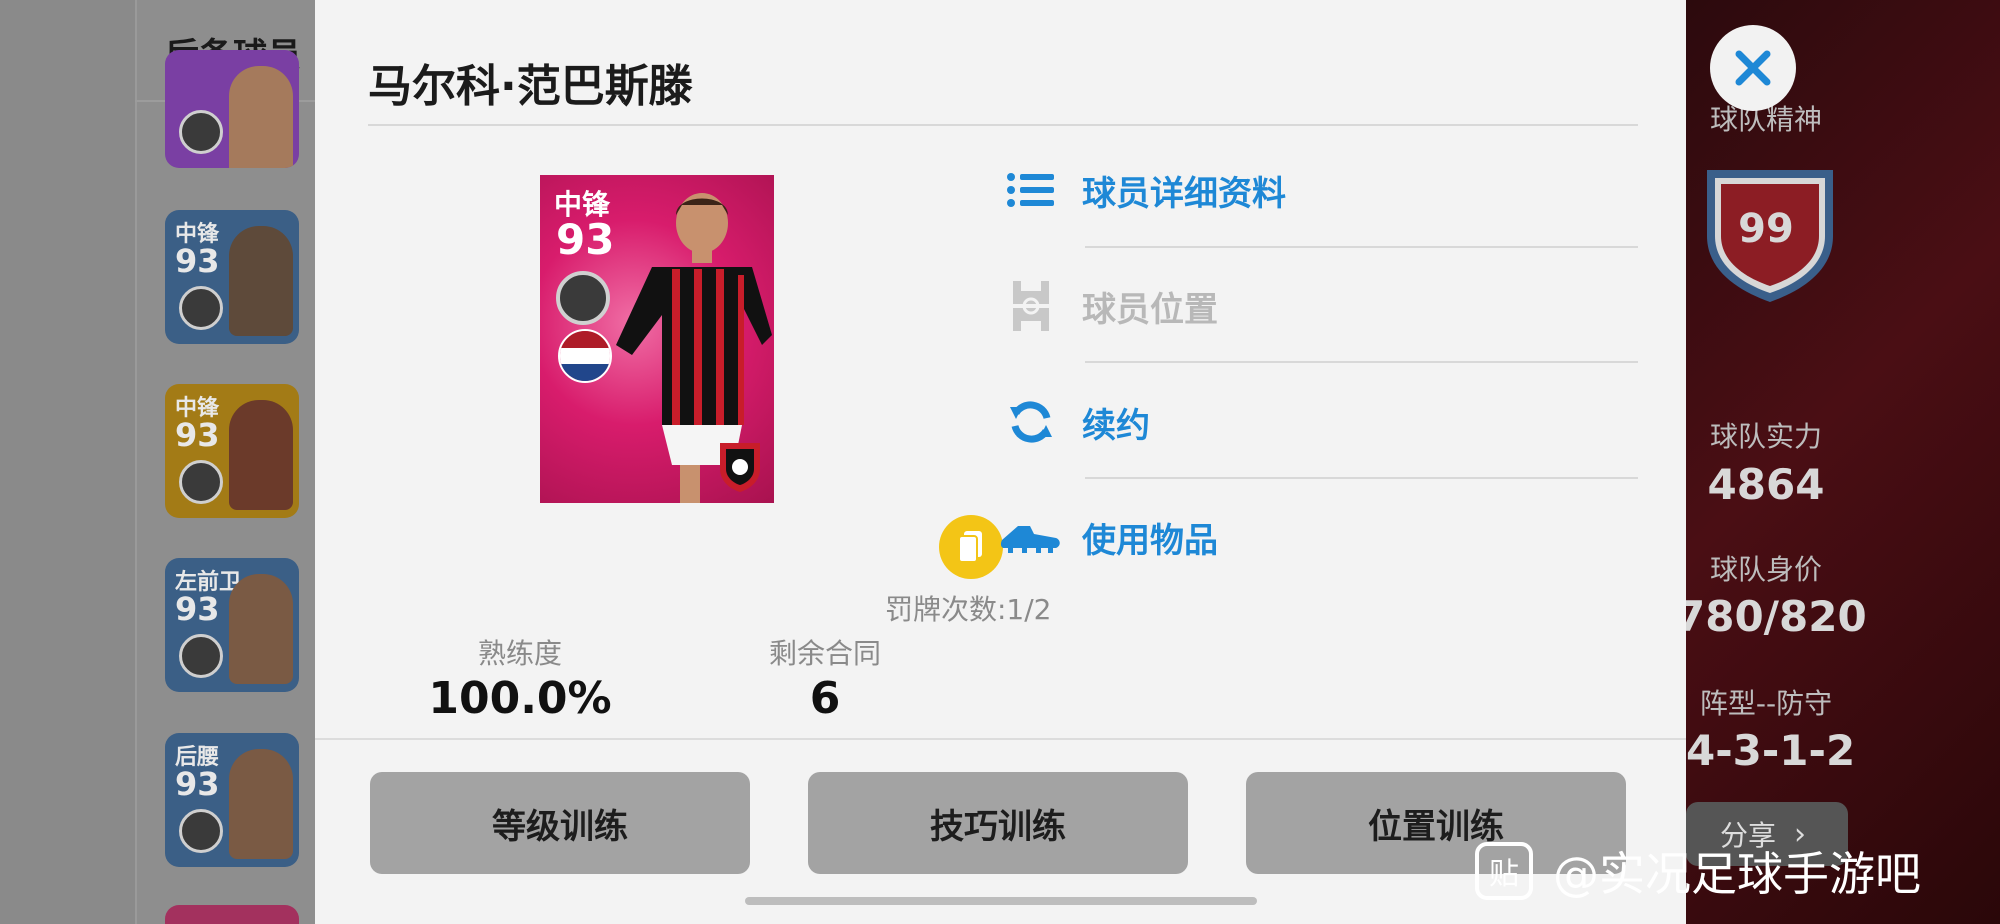 Image resolution: width=2000 pixels, height=924 pixels. I want to click on menu-player-position: 球员位置, so click(1109, 306).